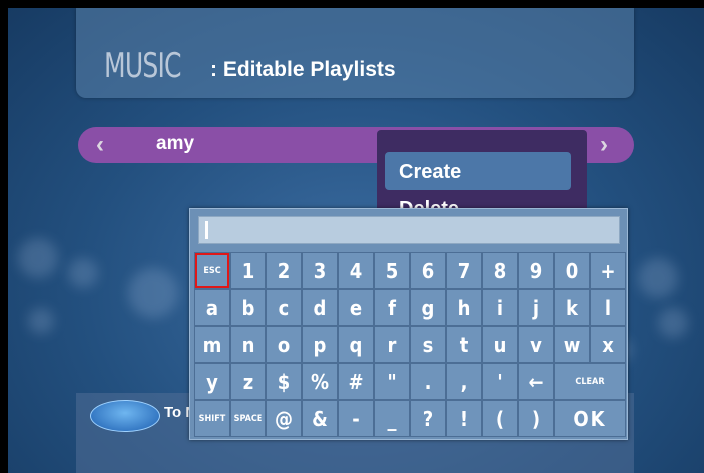 This screenshot has width=704, height=473. What do you see at coordinates (143, 66) in the screenshot?
I see `page-title: MUSIC` at bounding box center [143, 66].